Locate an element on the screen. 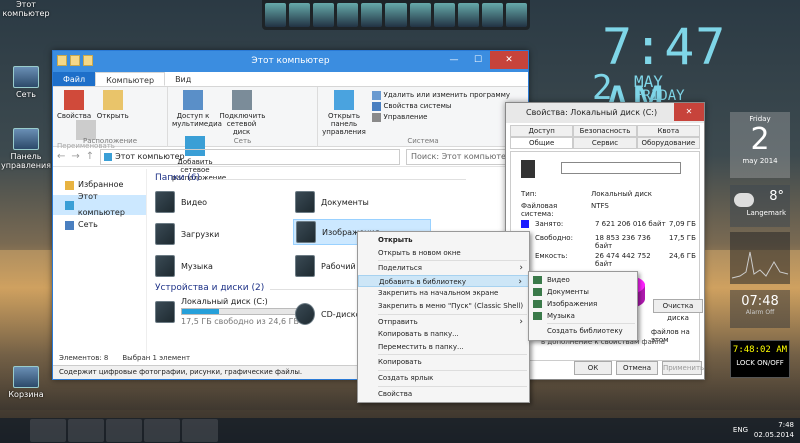 The image size is (800, 443). quick-access-toolbar is located at coordinates (75, 60).